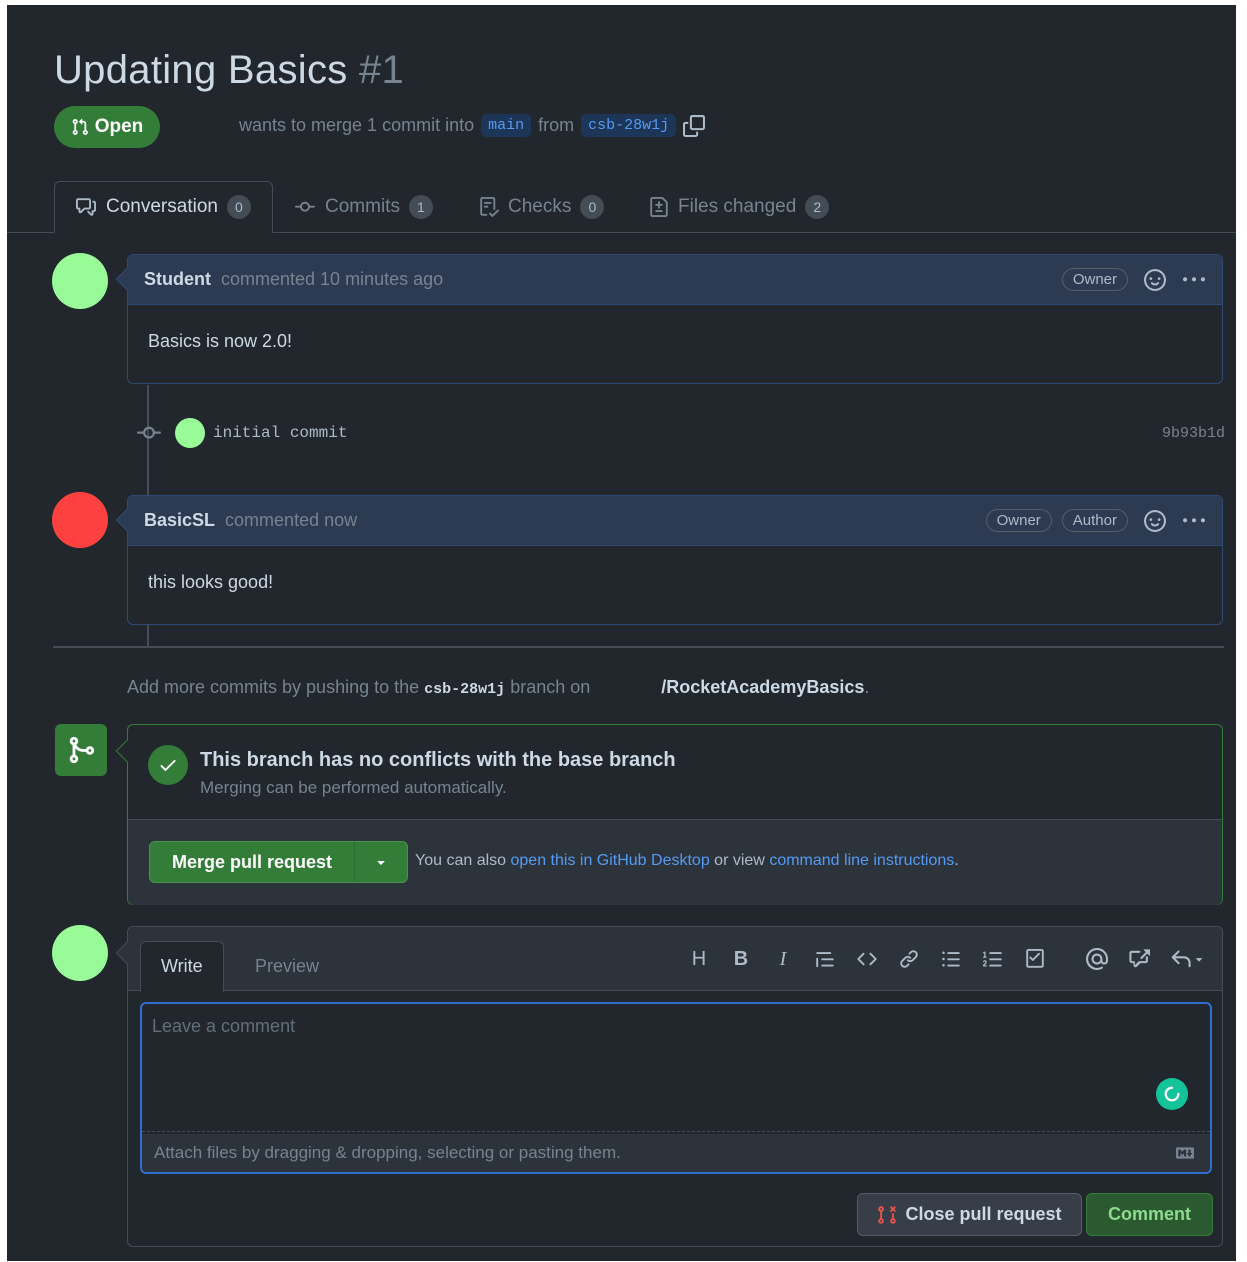 The height and width of the screenshot is (1262, 1247). What do you see at coordinates (1188, 959) in the screenshot?
I see `reply-icon` at bounding box center [1188, 959].